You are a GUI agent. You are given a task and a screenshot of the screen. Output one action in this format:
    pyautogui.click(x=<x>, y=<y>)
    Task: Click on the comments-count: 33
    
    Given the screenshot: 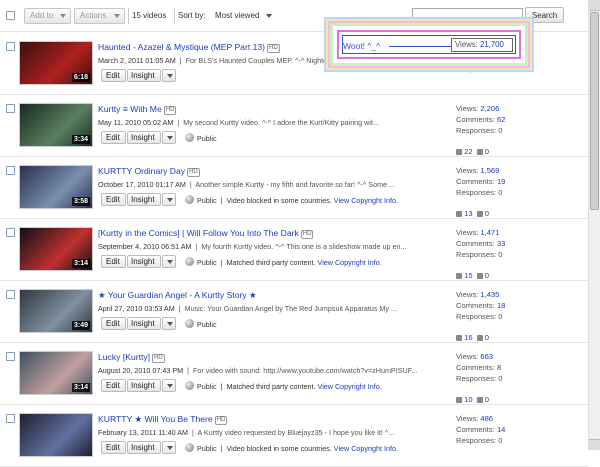 What is the action you would take?
    pyautogui.click(x=501, y=243)
    